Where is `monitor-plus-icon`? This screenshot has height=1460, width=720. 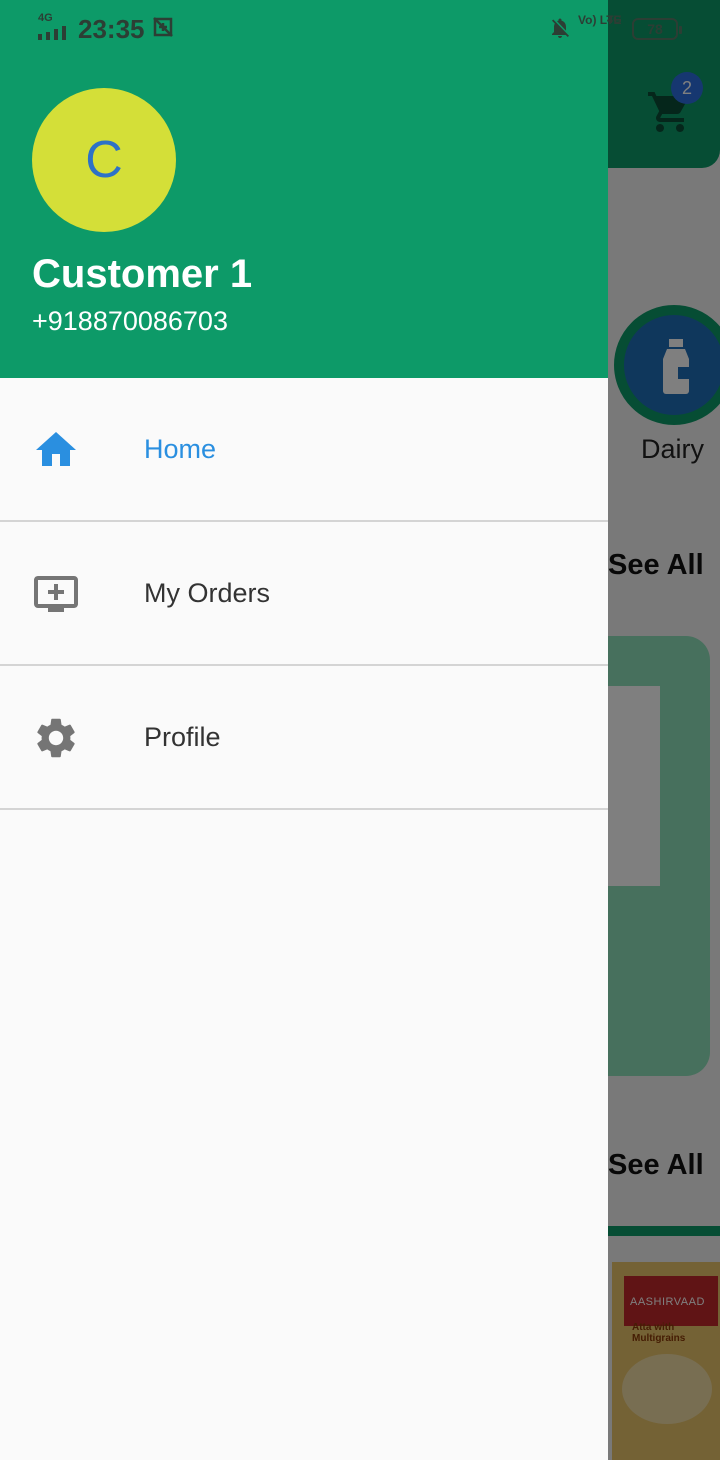 monitor-plus-icon is located at coordinates (56, 594).